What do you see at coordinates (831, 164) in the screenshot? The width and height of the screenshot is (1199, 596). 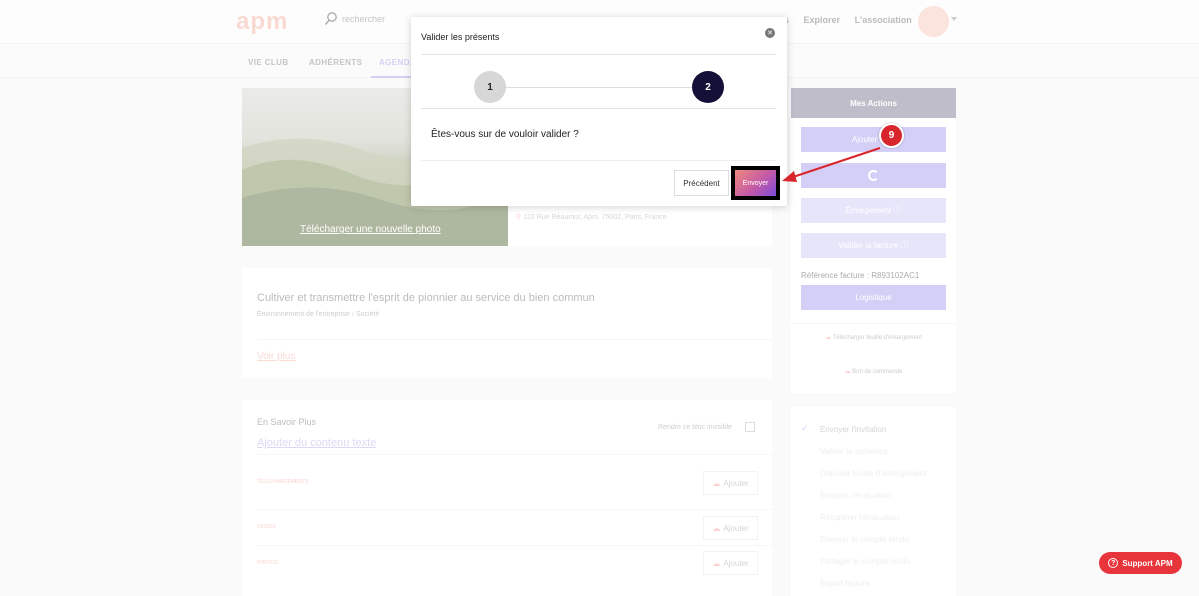 I see `annotation-arrow` at bounding box center [831, 164].